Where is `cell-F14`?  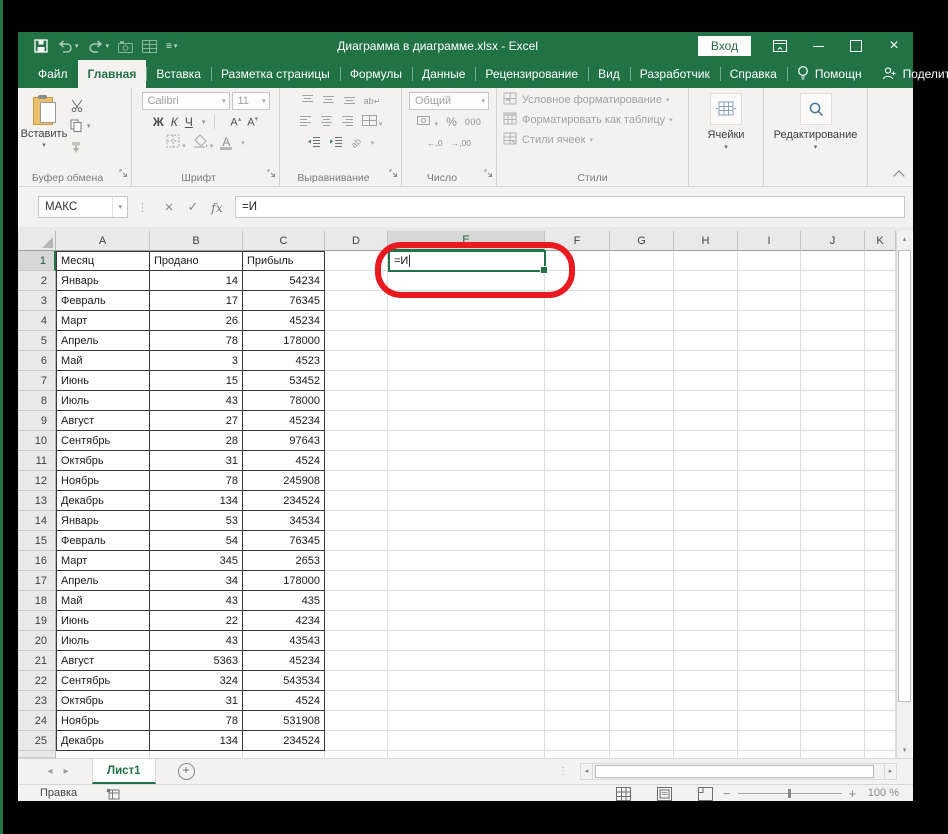
cell-F14 is located at coordinates (577, 521).